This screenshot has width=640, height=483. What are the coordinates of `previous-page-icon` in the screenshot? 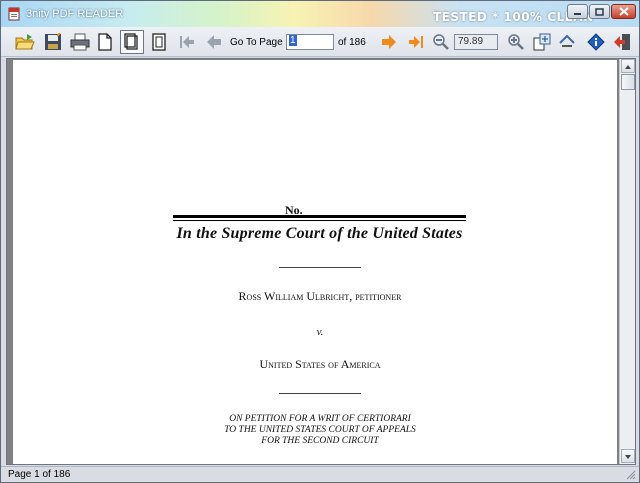 It's located at (214, 42).